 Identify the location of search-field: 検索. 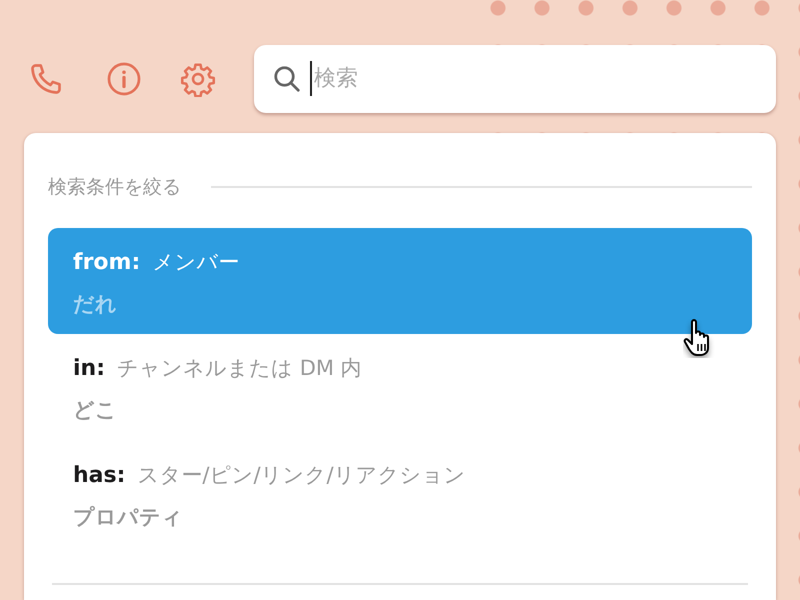
(515, 78).